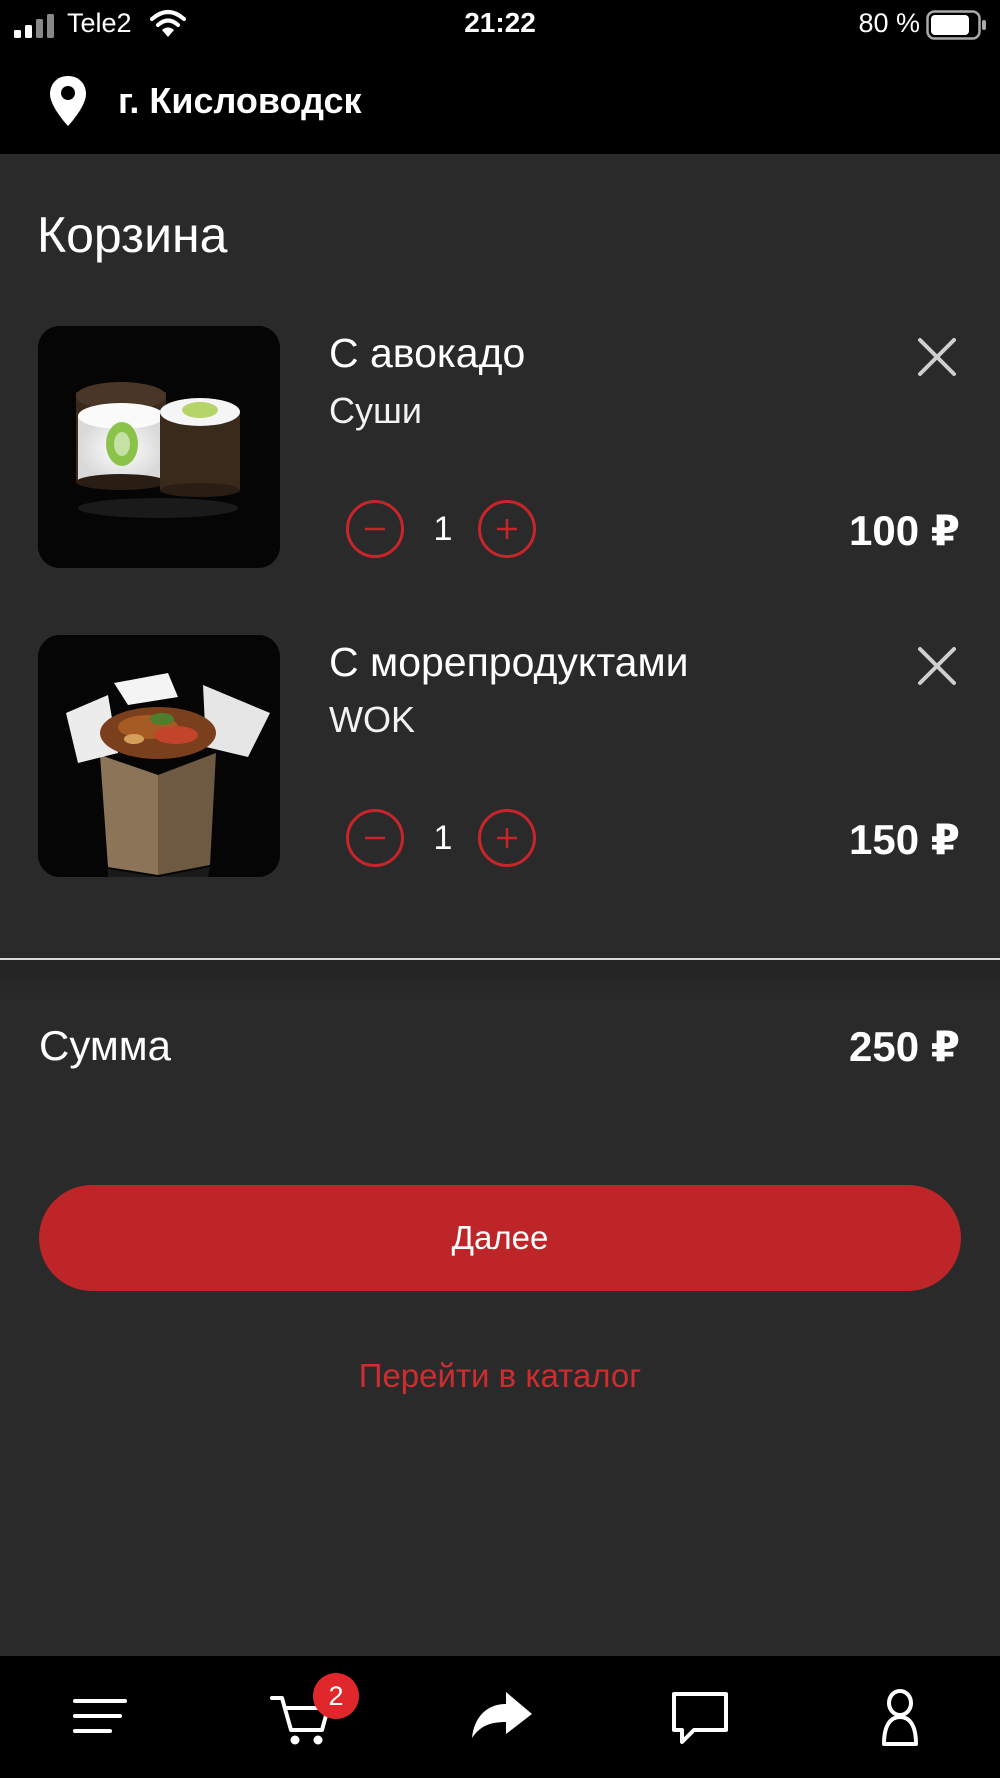 The width and height of the screenshot is (1000, 1778). Describe the element at coordinates (68, 101) in the screenshot. I see `location-pin-icon` at that location.